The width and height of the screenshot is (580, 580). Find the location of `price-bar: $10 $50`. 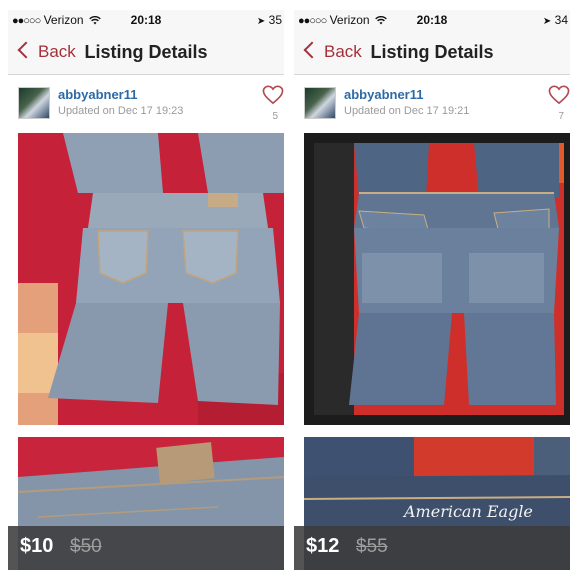

price-bar: $10 $50 is located at coordinates (146, 548).